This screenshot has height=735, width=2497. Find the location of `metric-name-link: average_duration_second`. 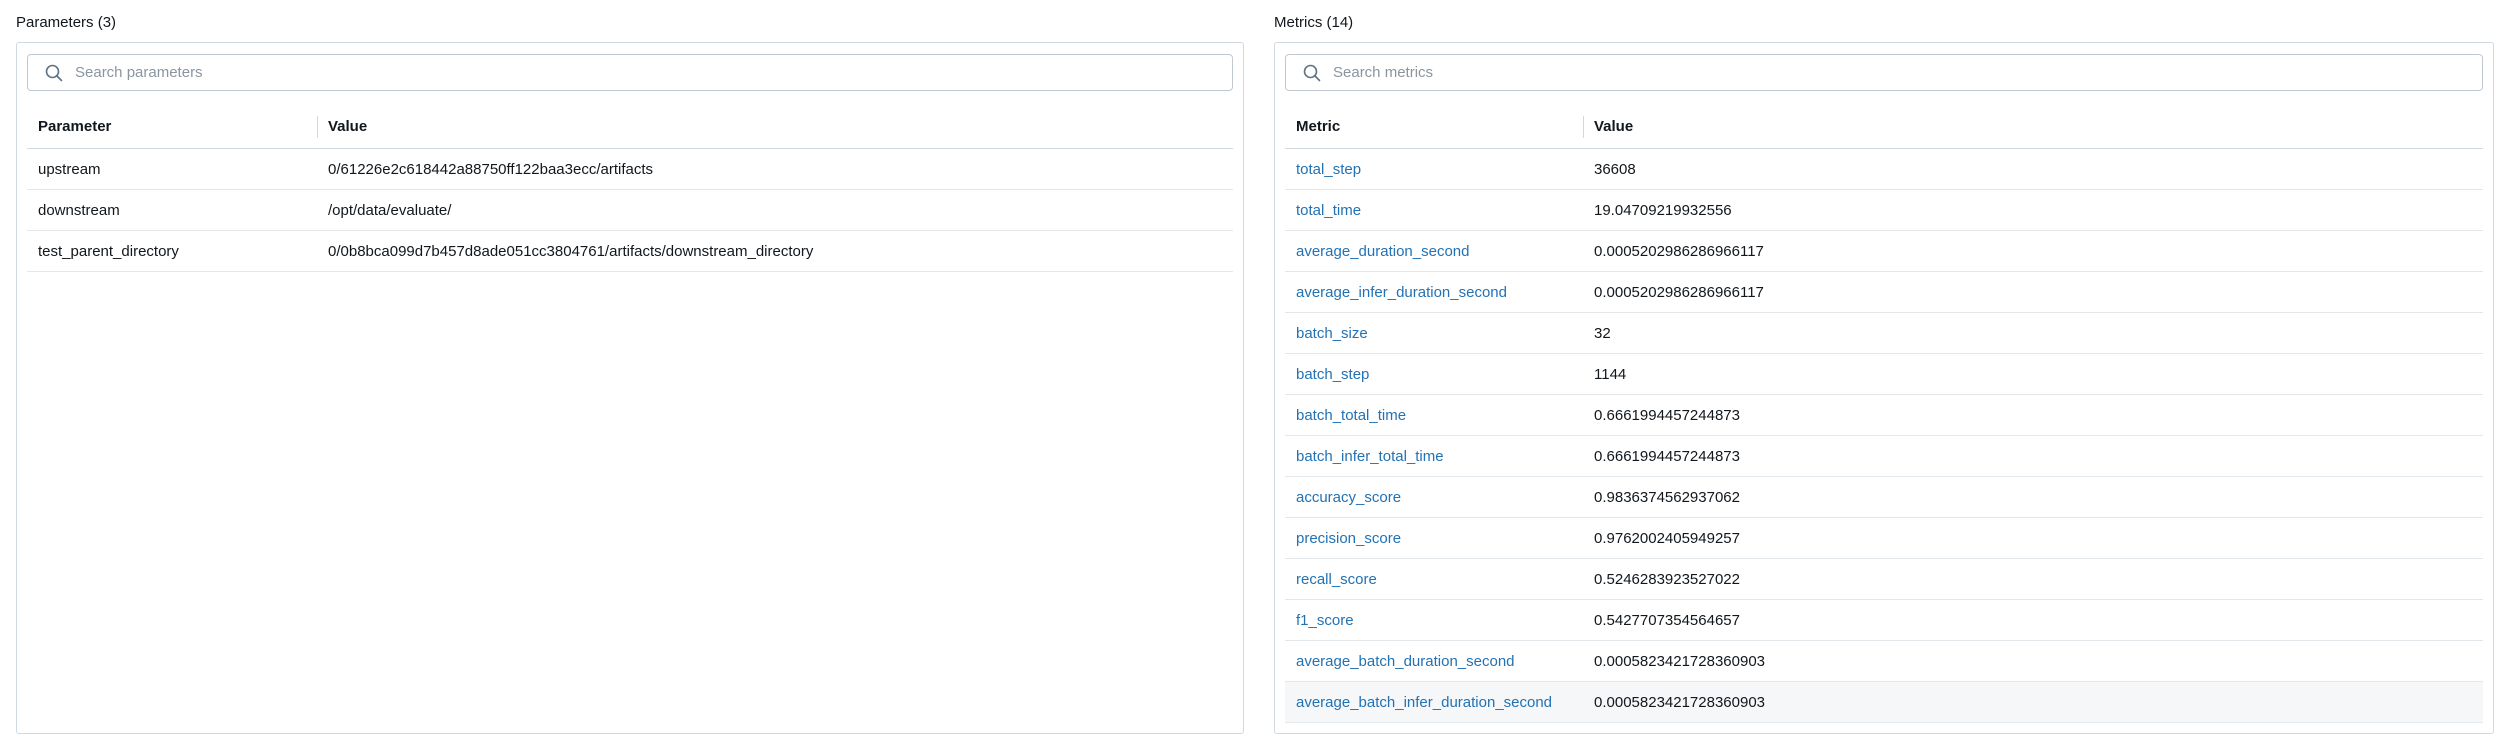

metric-name-link: average_duration_second is located at coordinates (1434, 251).